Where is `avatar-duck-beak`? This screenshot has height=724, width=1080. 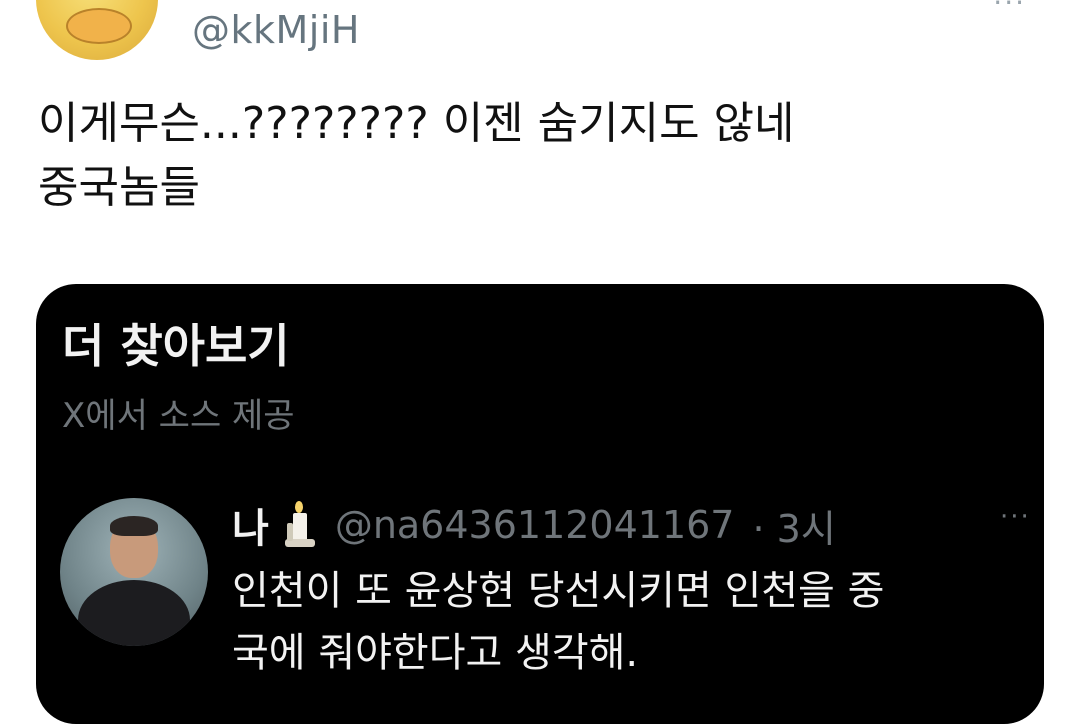 avatar-duck-beak is located at coordinates (99, 26).